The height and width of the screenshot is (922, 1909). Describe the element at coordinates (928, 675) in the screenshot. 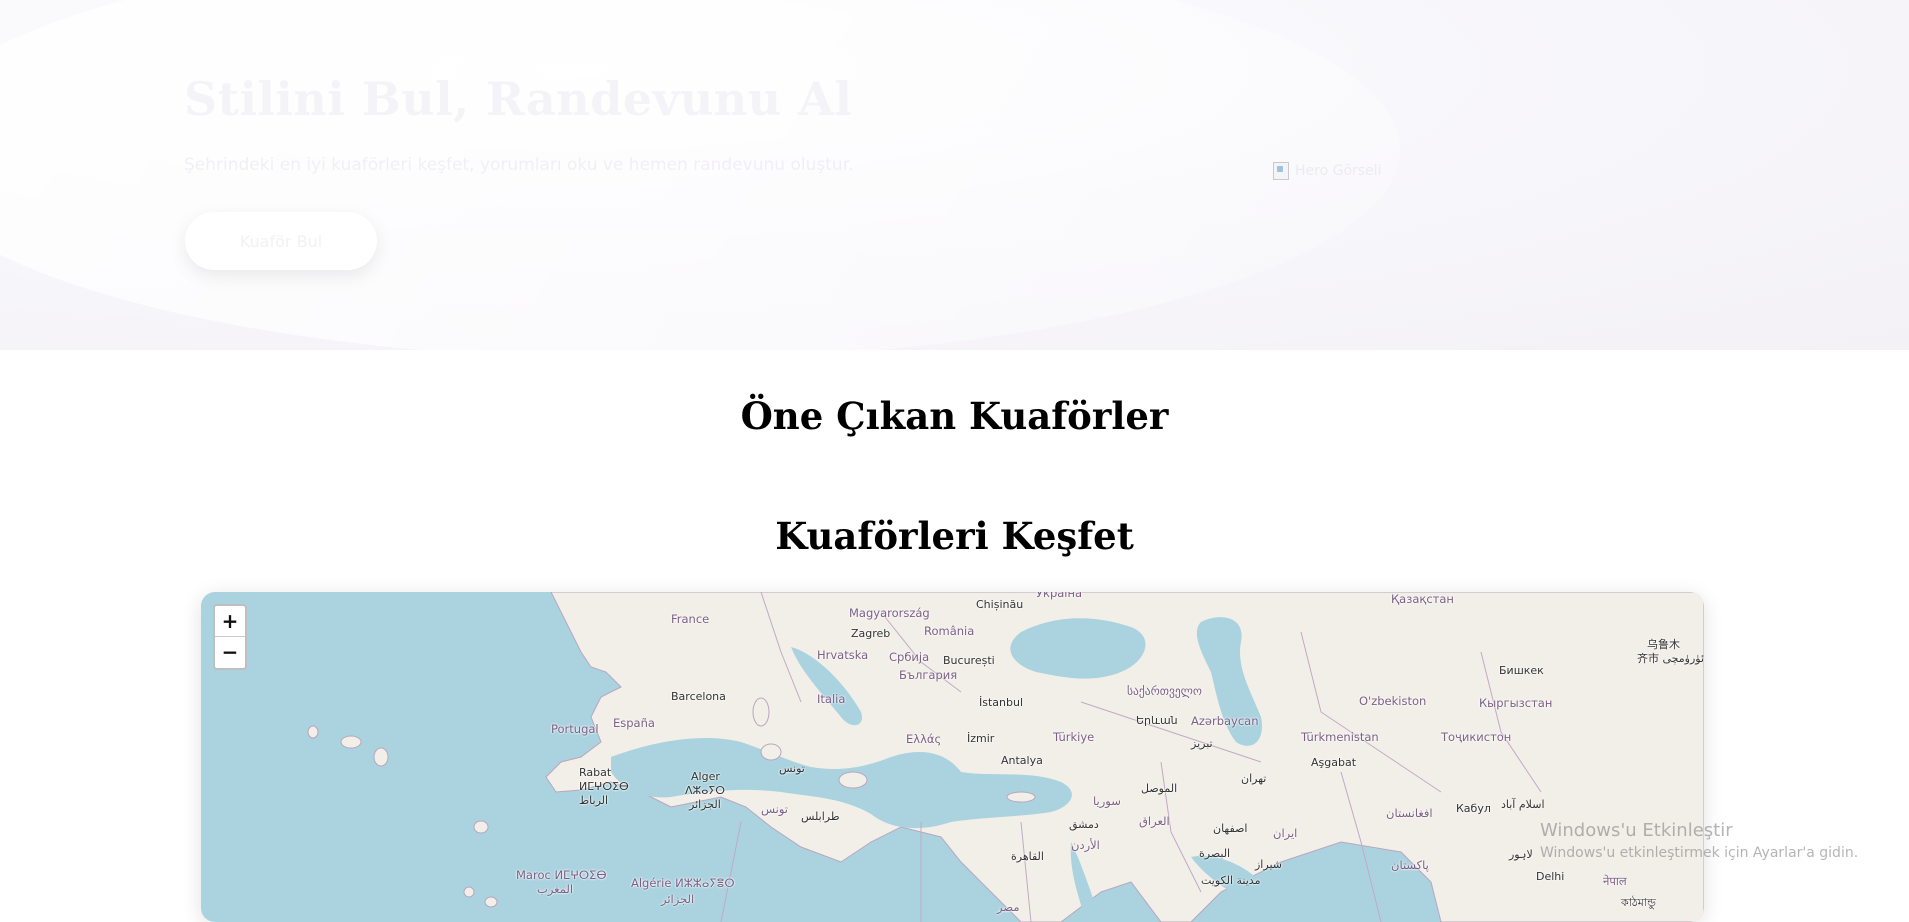

I see `map-label: България` at that location.